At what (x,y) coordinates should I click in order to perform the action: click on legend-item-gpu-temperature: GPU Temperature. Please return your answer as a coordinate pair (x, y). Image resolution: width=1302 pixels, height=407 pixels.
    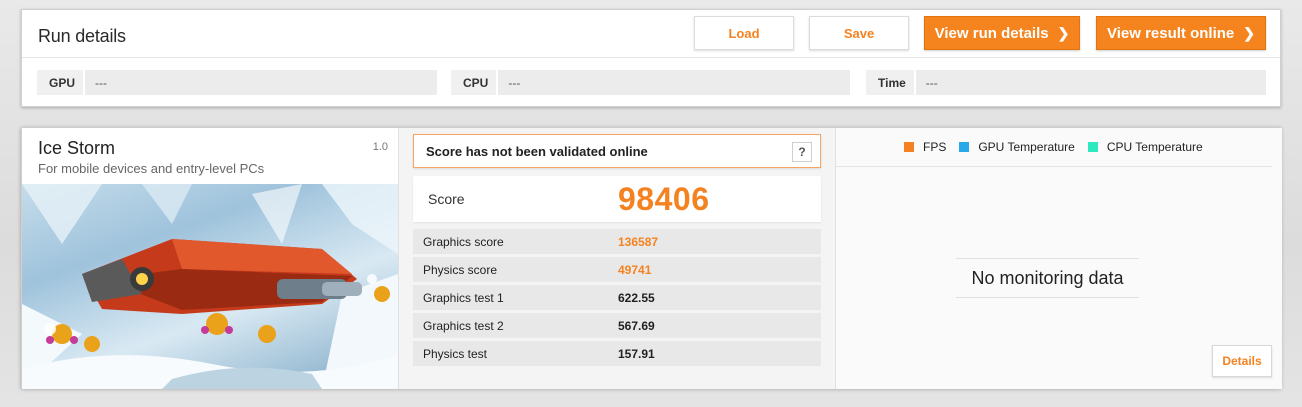
    Looking at the image, I should click on (1017, 147).